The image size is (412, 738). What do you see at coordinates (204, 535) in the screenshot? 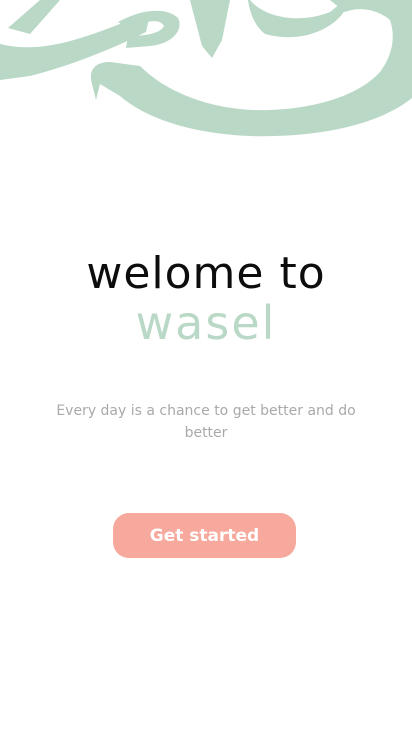
I see `get-started-button: Get started` at bounding box center [204, 535].